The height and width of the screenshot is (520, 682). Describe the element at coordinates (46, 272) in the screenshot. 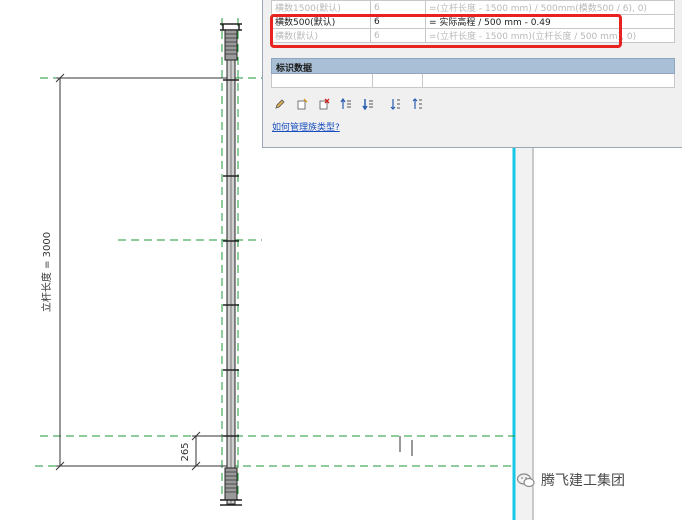

I see `length-dimension-label: 立杆长度 = 3000` at that location.